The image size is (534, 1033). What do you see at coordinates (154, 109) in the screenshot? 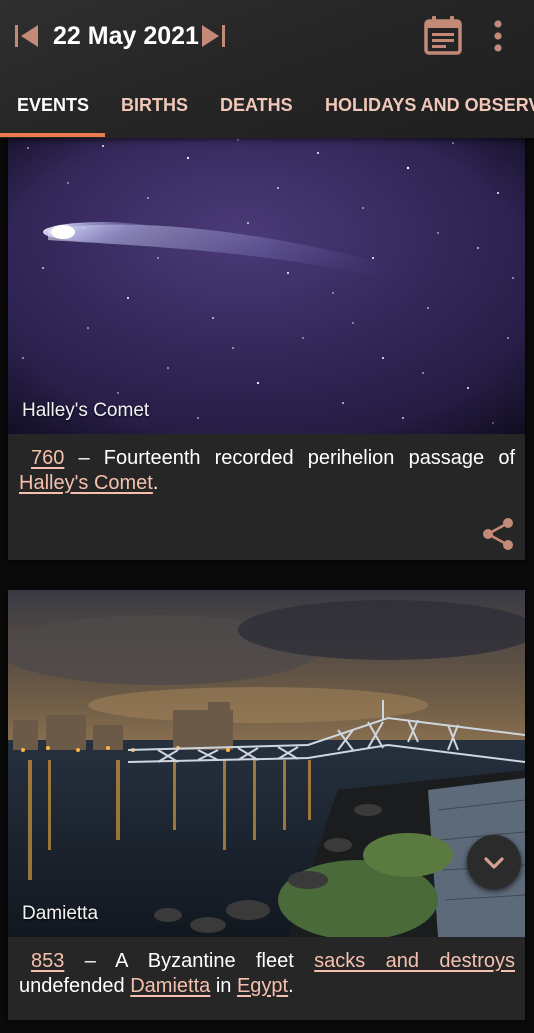
I see `tab-births: BIRTHS` at bounding box center [154, 109].